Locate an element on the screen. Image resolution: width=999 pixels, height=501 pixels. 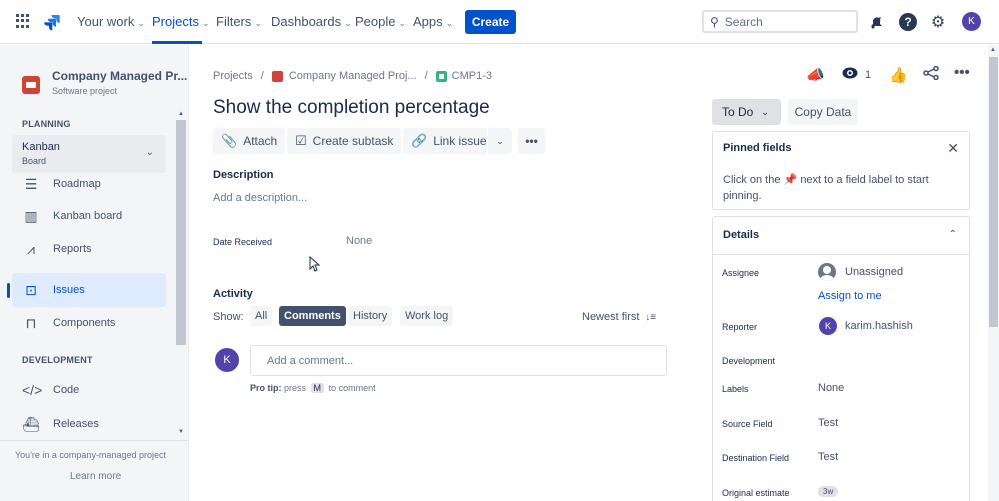
source-field-value: Test is located at coordinates (828, 423).